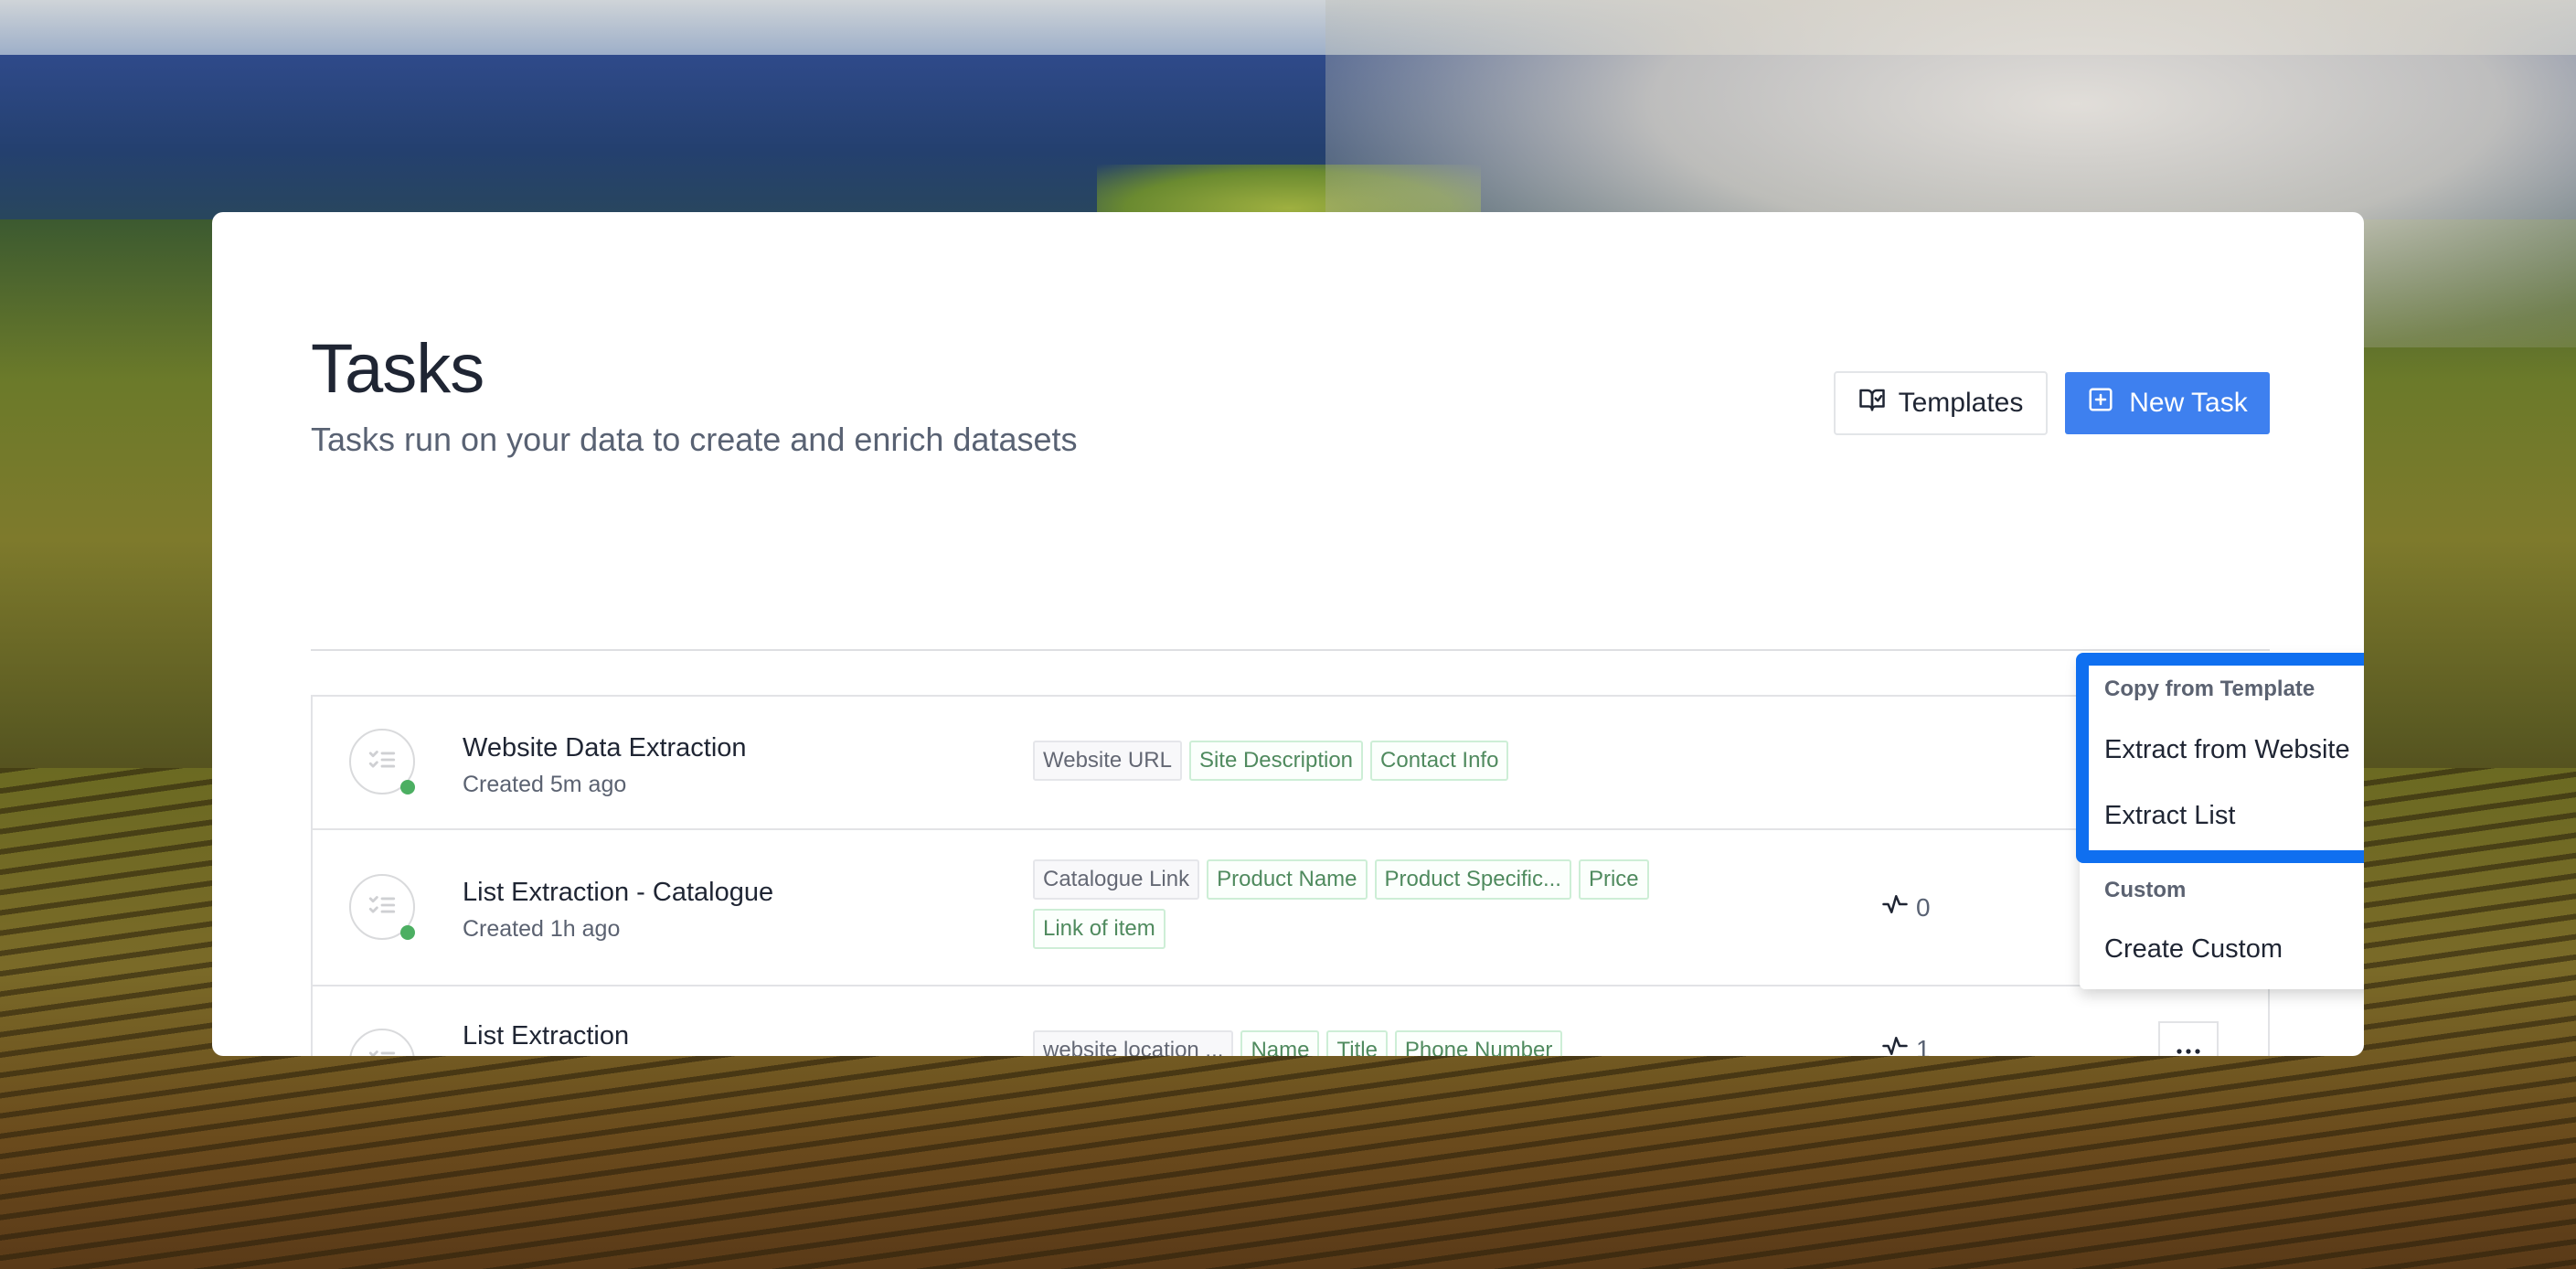 Image resolution: width=2576 pixels, height=1269 pixels. I want to click on templates-button: Templates, so click(1941, 403).